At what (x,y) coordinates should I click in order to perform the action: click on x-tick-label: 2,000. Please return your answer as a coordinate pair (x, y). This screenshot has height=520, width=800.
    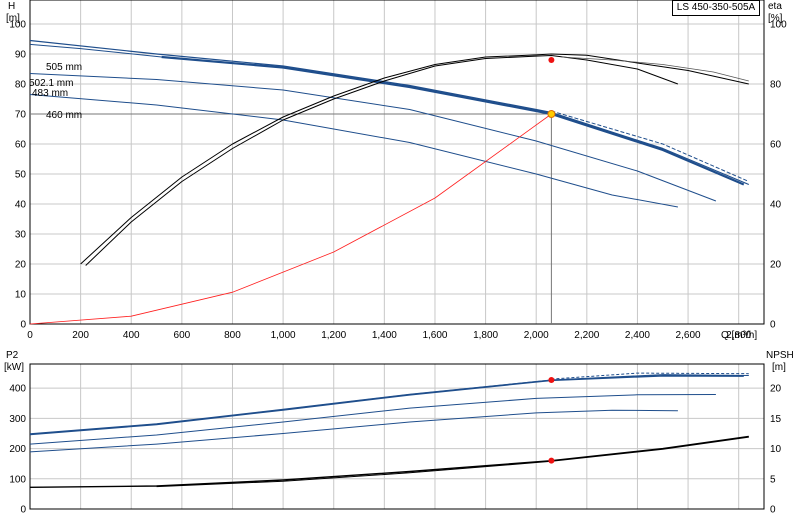
    Looking at the image, I should click on (536, 335).